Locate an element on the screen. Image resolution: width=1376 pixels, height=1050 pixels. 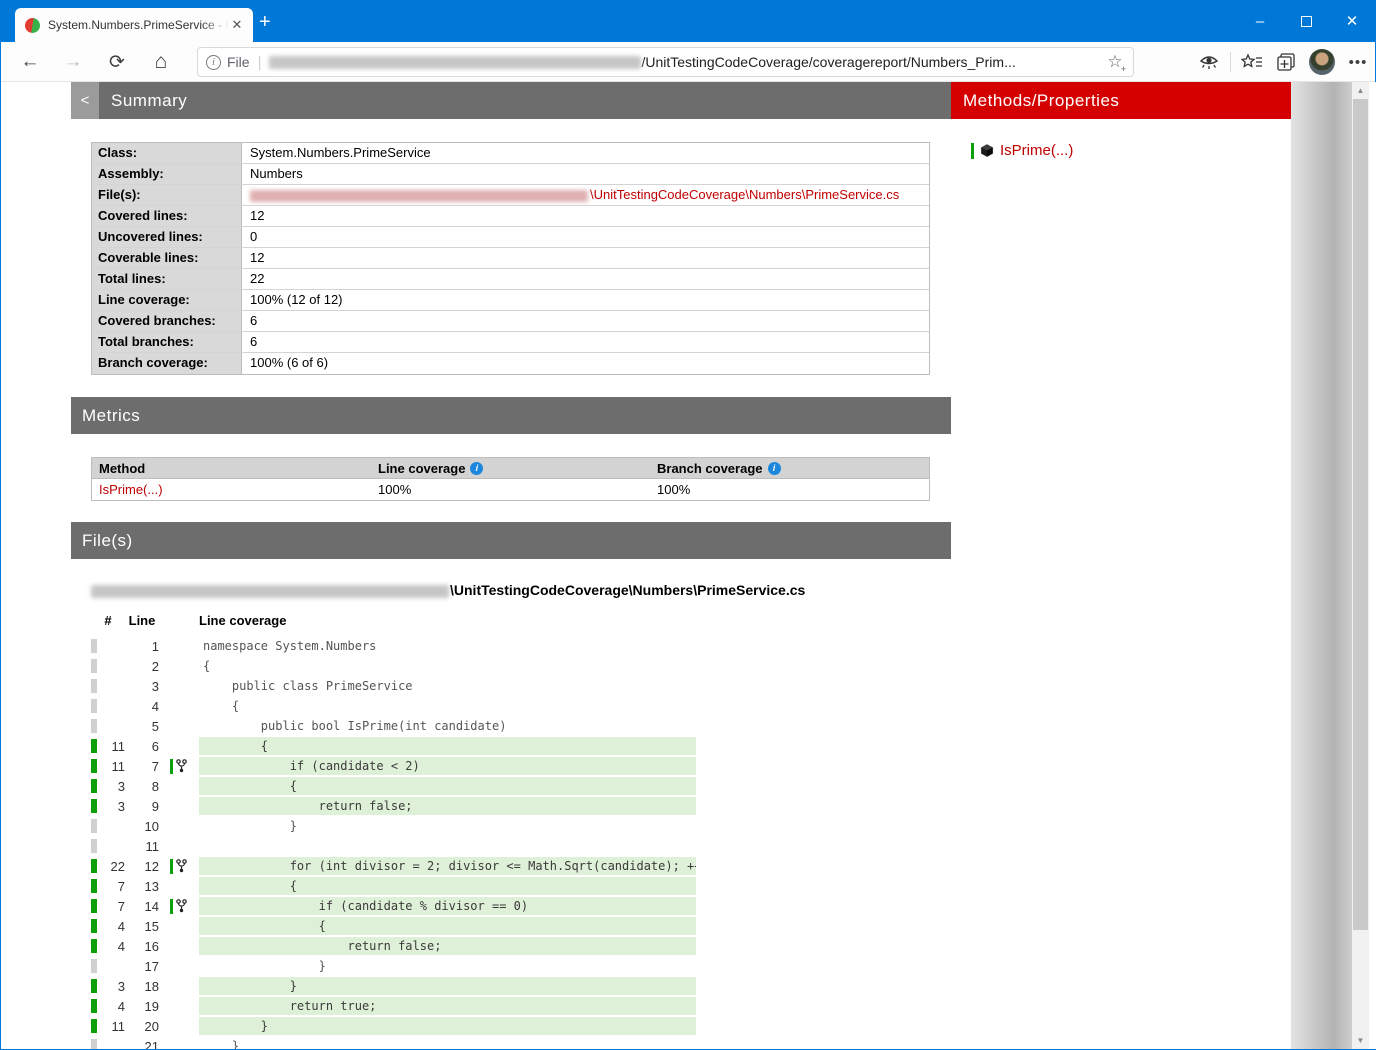
back-icon: ← is located at coordinates (30, 62).